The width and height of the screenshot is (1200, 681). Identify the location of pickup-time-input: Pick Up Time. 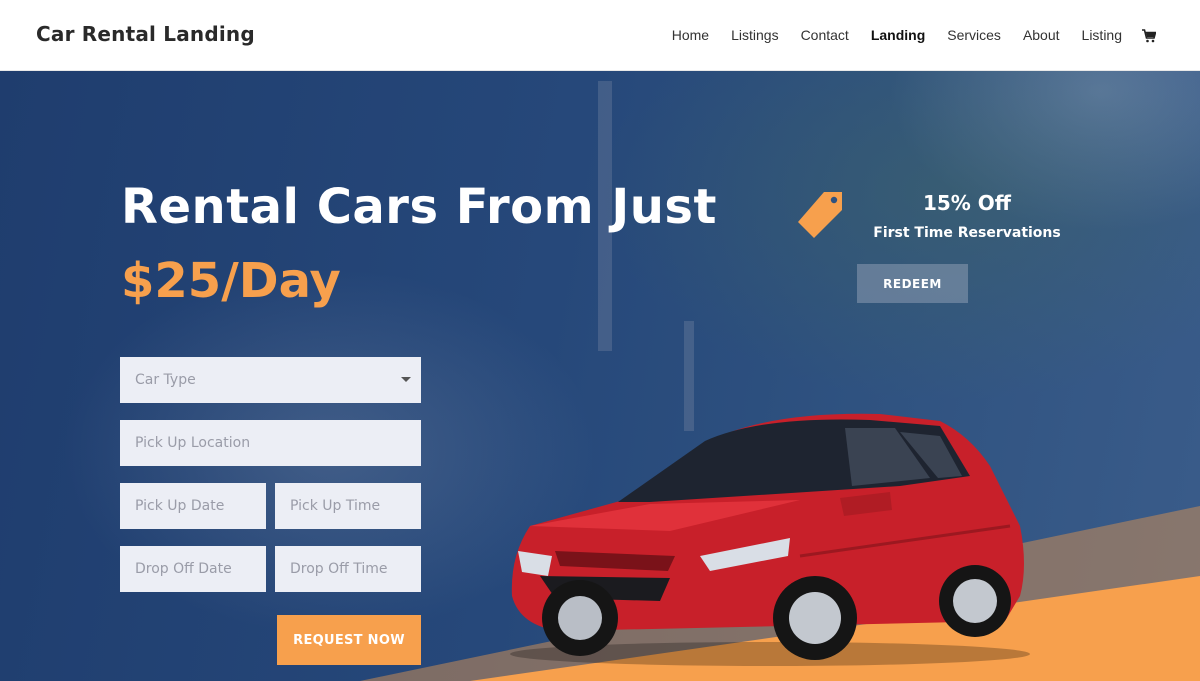
(348, 506).